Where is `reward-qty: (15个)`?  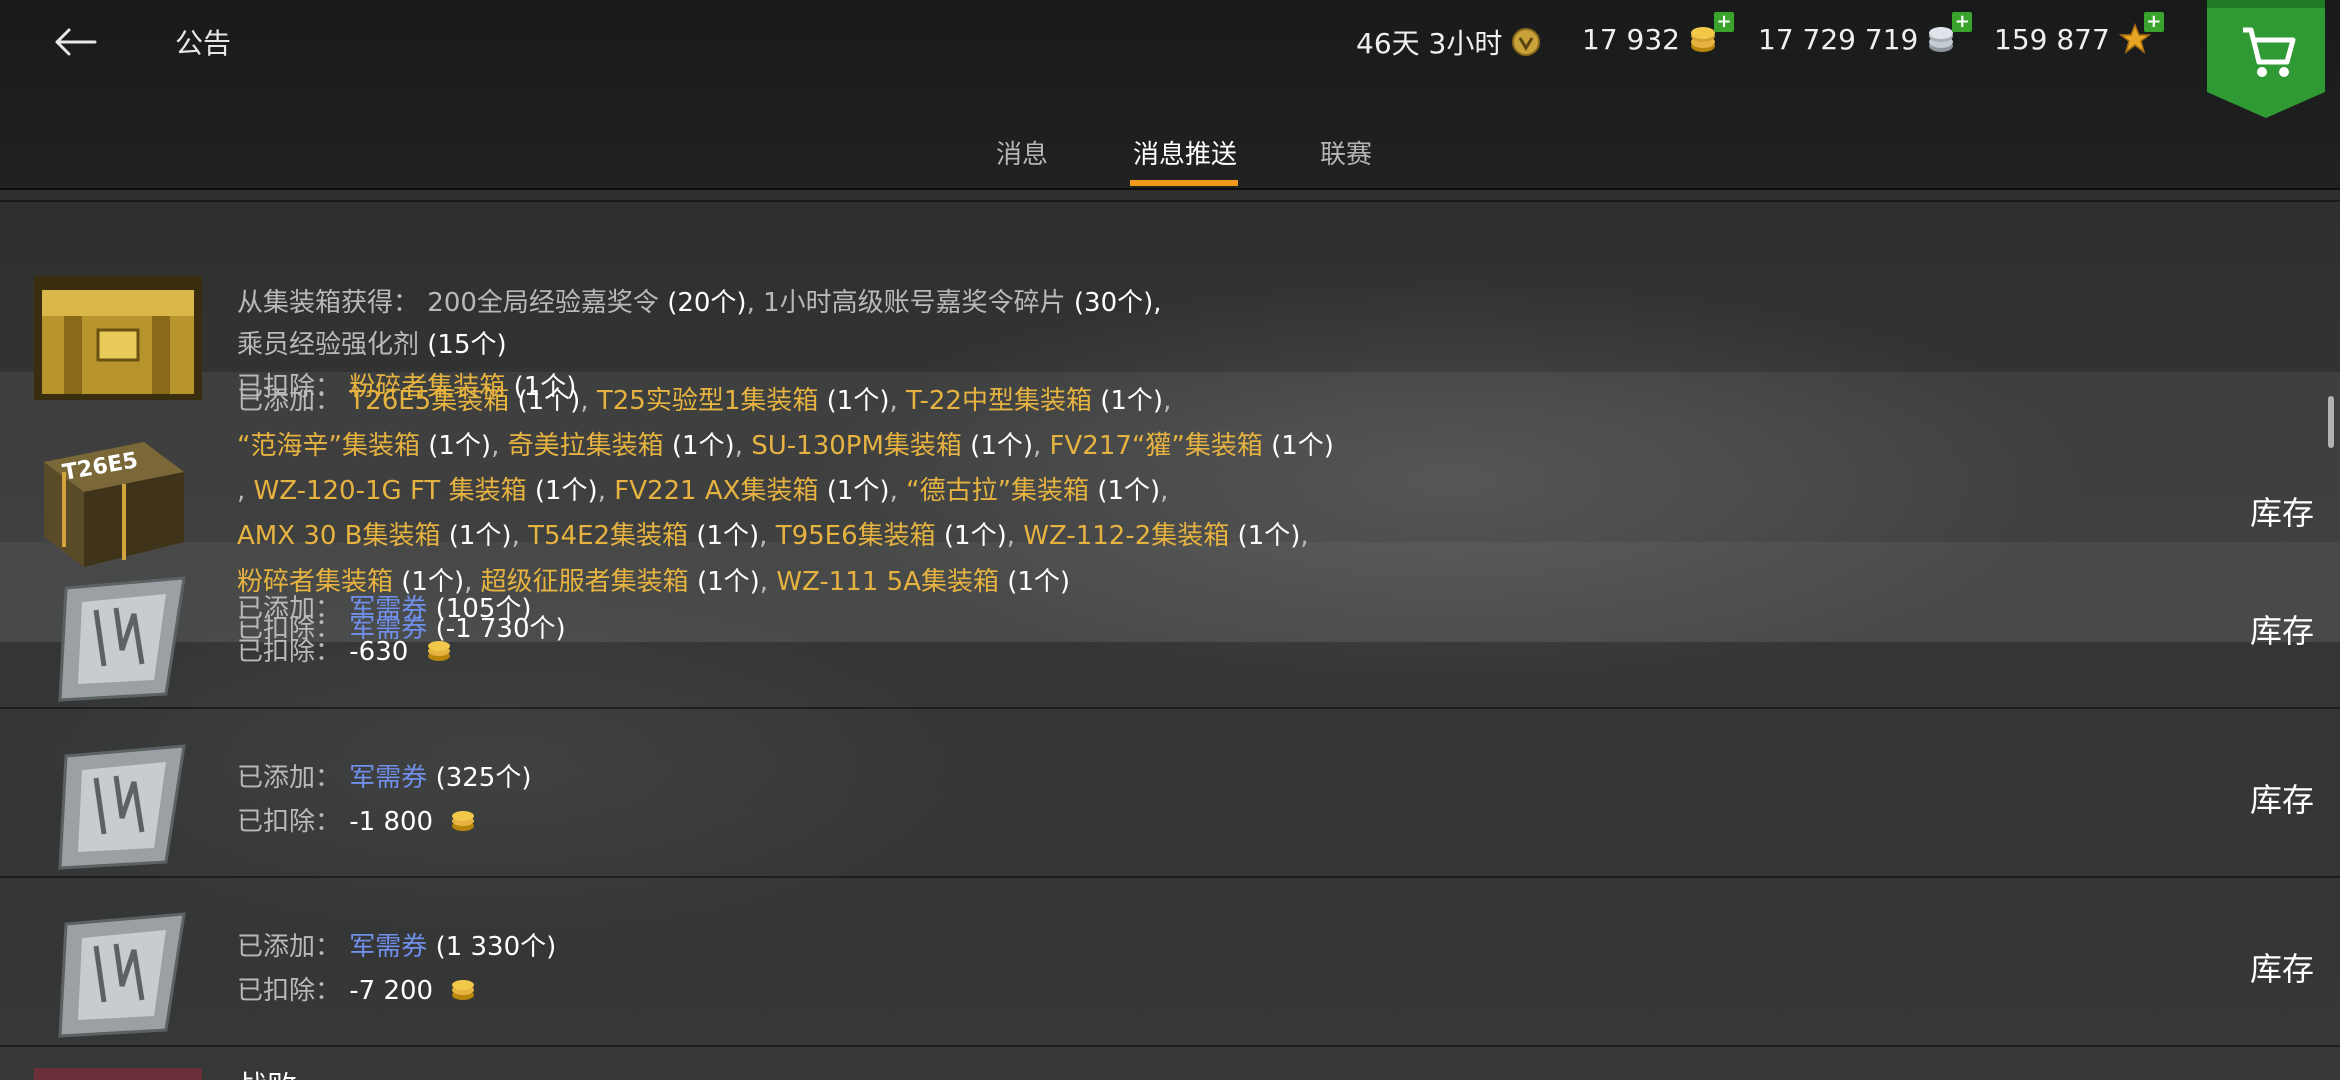
reward-qty: (15个) is located at coordinates (467, 345).